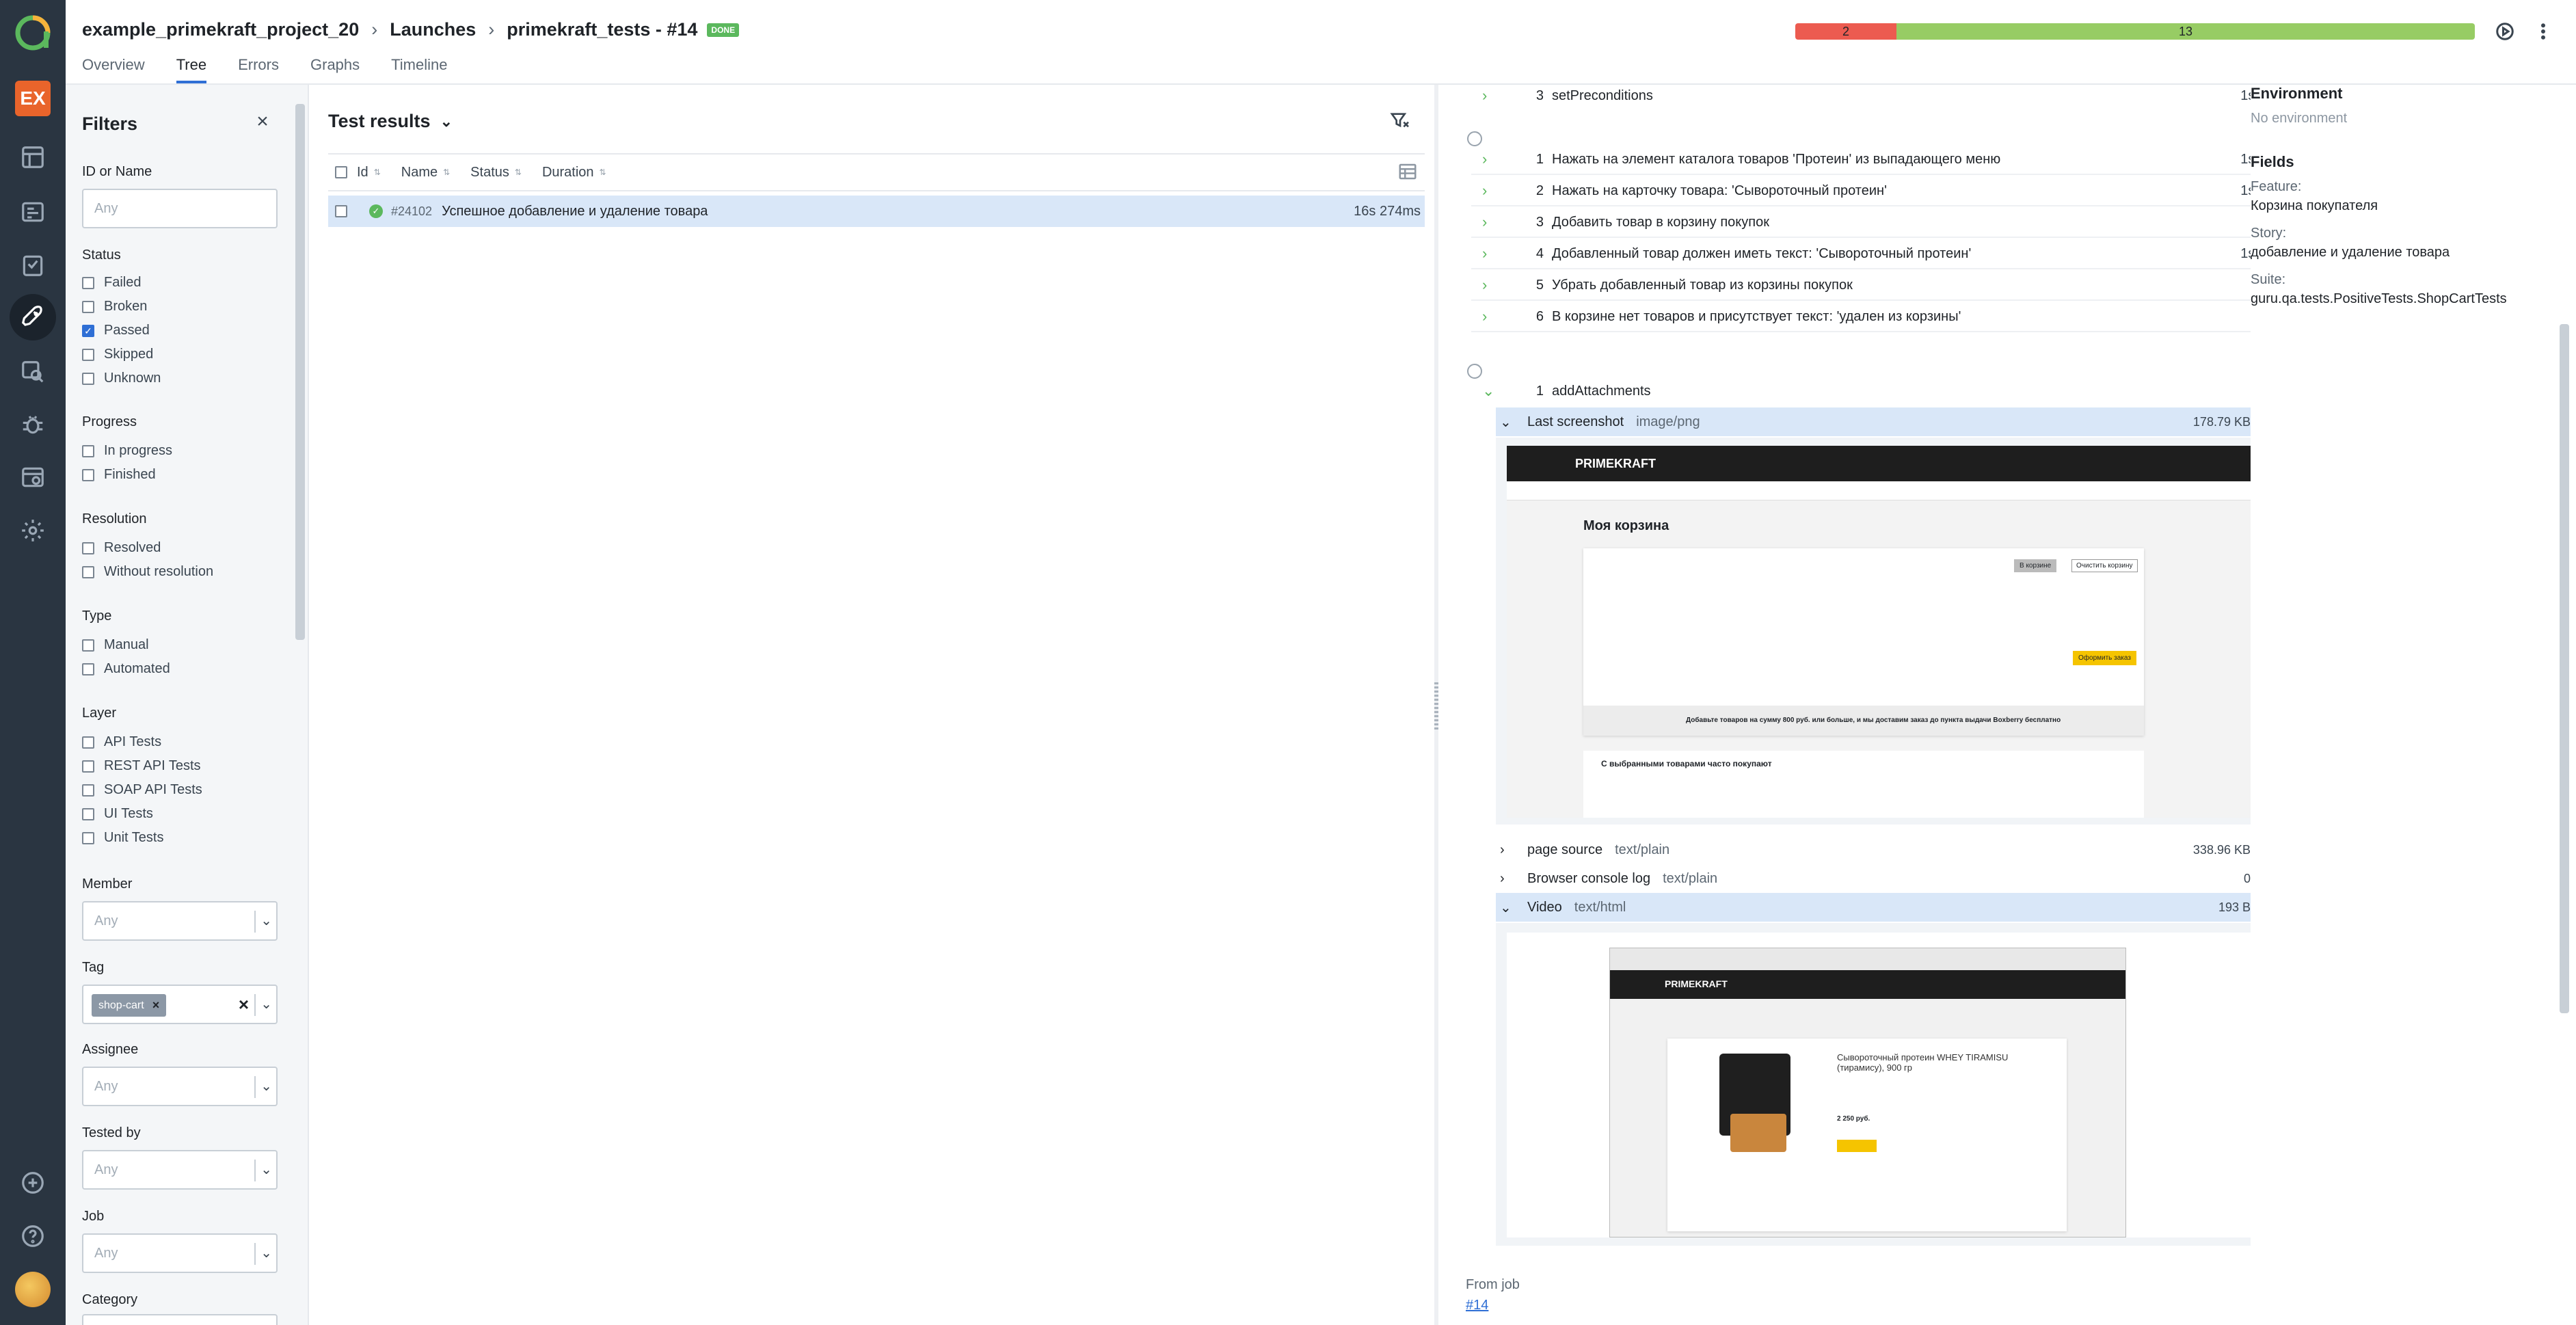  Describe the element at coordinates (1901, 879) in the screenshot. I see `attachment-row: › Browser console log text/plain 0` at that location.